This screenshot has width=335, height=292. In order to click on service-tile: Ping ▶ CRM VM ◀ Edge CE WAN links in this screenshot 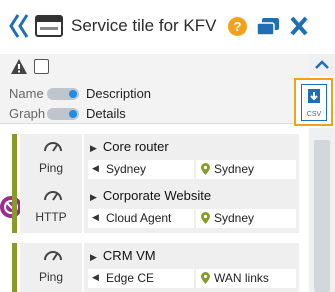, I will do `click(155, 267)`.